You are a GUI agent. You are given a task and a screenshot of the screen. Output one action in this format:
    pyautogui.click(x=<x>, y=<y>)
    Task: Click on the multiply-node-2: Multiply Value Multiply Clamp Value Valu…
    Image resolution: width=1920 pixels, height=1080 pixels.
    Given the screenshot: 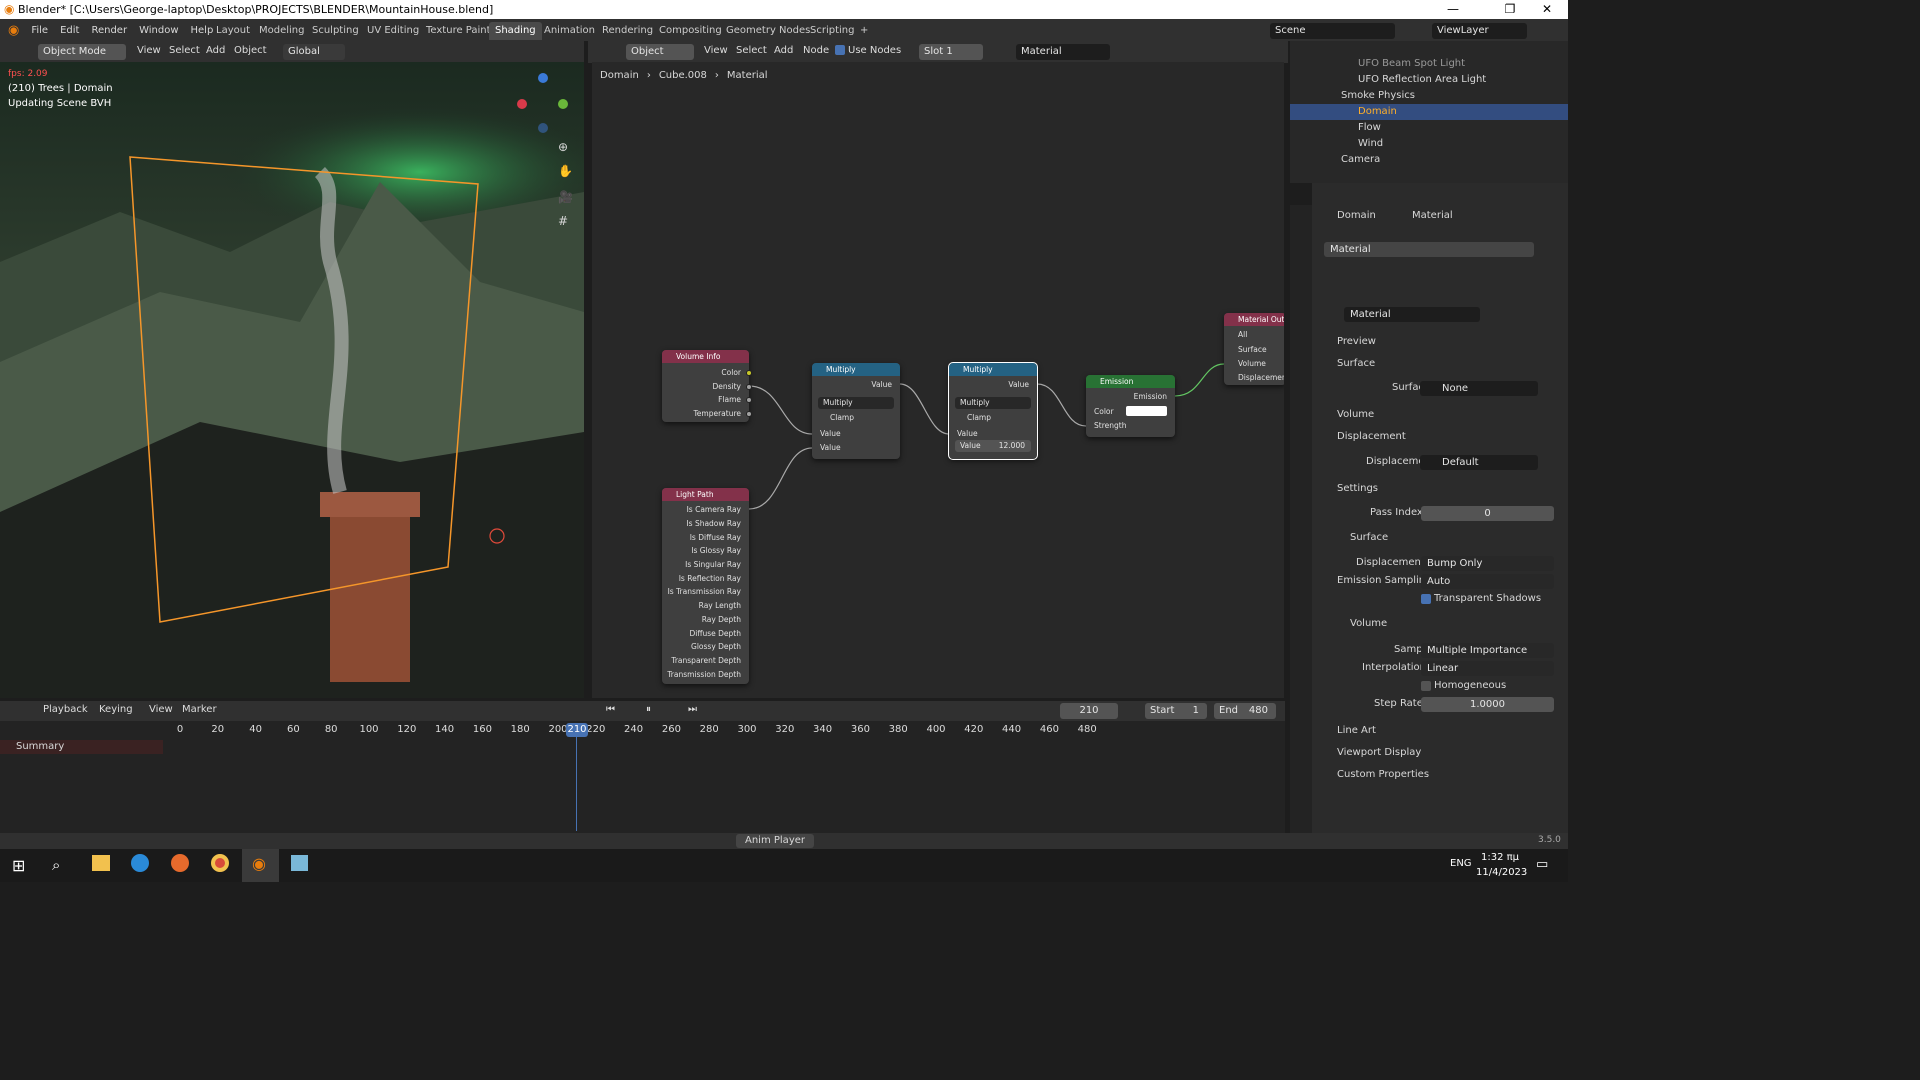 What is the action you would take?
    pyautogui.click(x=993, y=411)
    